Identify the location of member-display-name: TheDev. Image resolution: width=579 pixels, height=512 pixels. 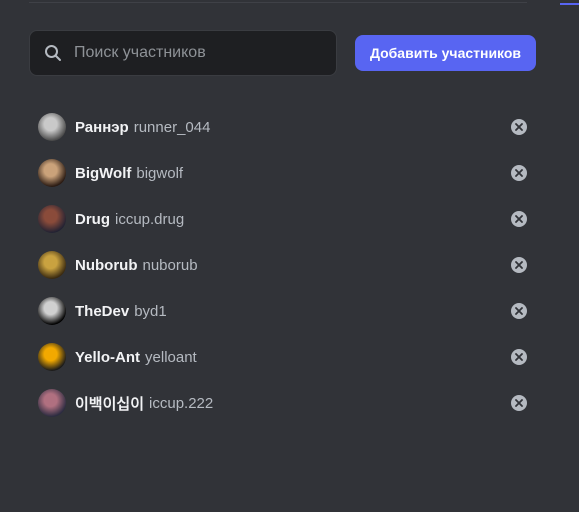
(102, 311).